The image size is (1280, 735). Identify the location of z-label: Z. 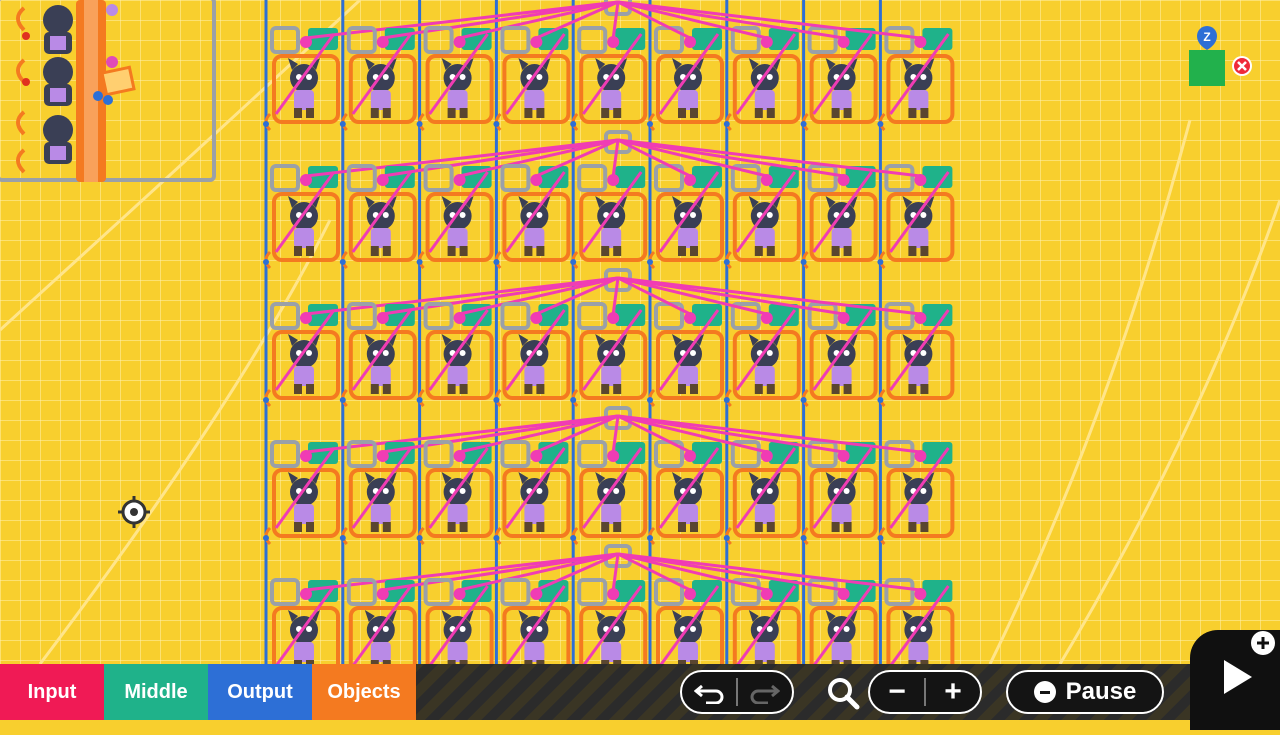
(1206, 37).